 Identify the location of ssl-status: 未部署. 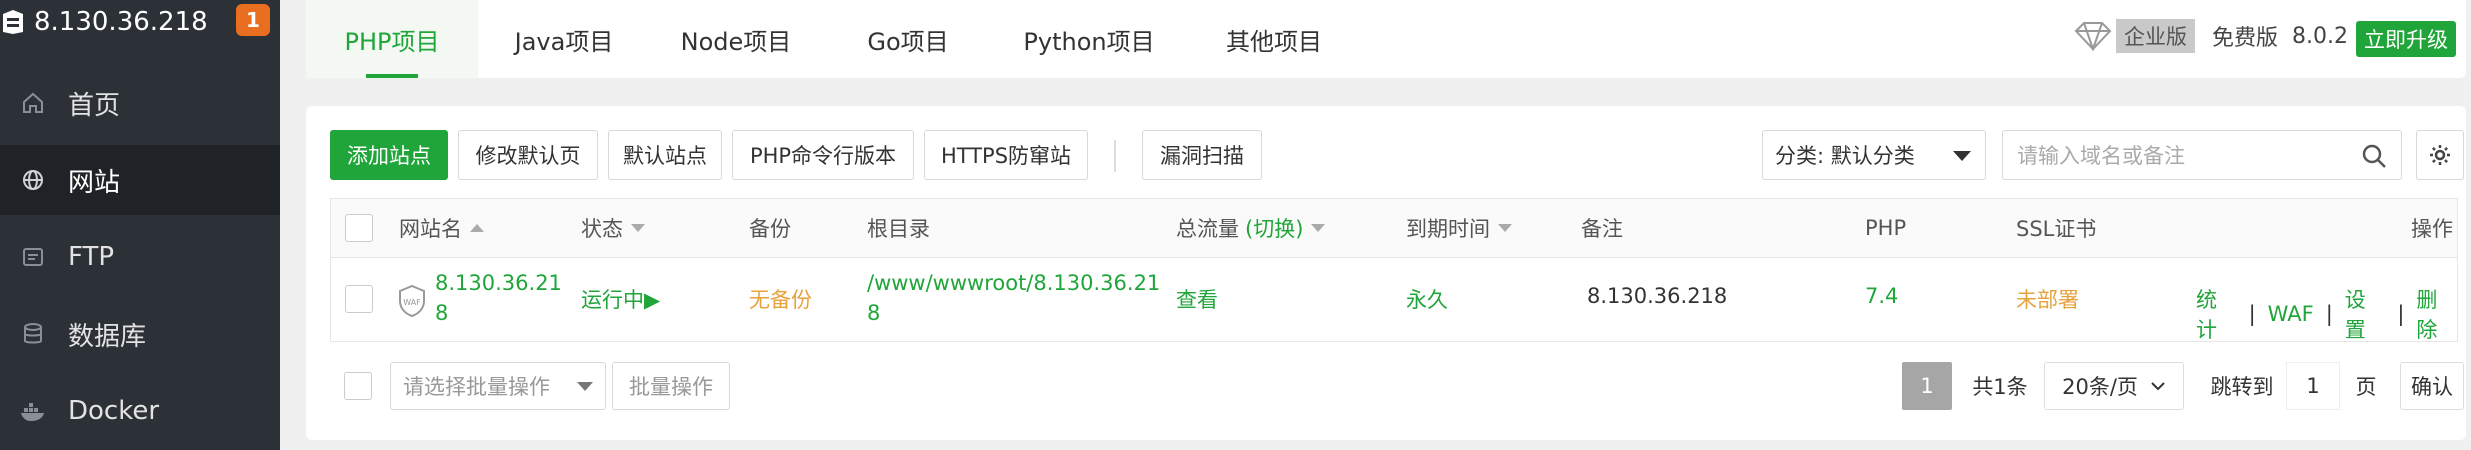
(2047, 299).